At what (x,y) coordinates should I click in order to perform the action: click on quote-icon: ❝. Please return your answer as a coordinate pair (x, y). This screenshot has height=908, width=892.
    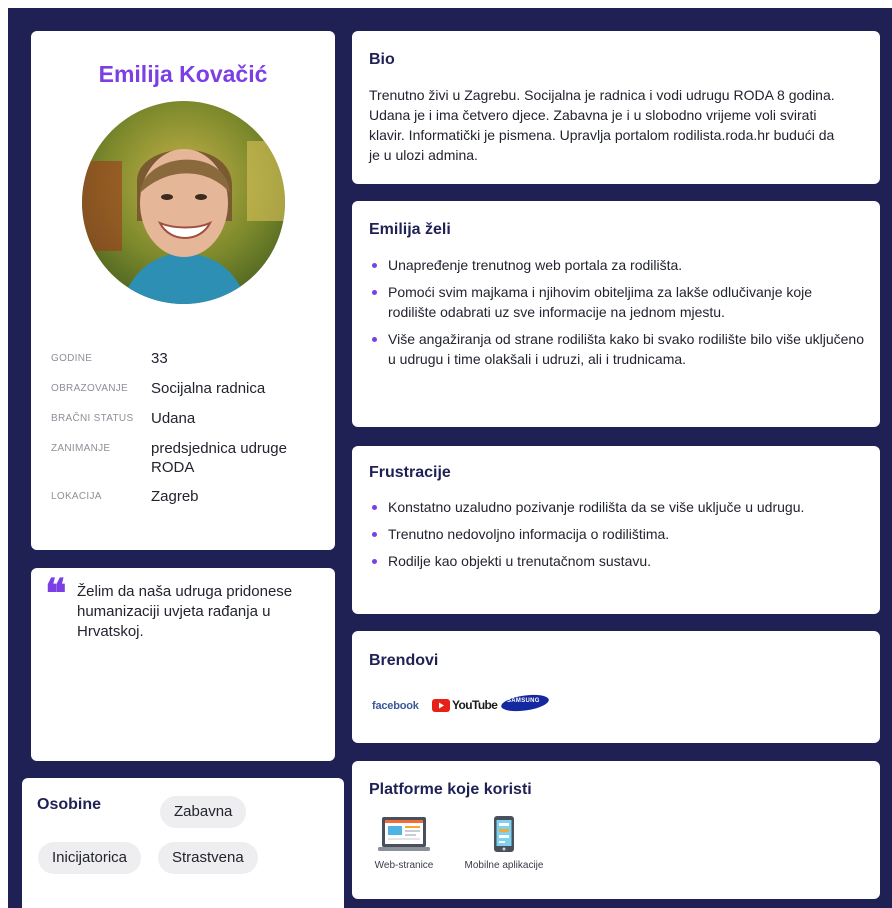
    Looking at the image, I should click on (56, 593).